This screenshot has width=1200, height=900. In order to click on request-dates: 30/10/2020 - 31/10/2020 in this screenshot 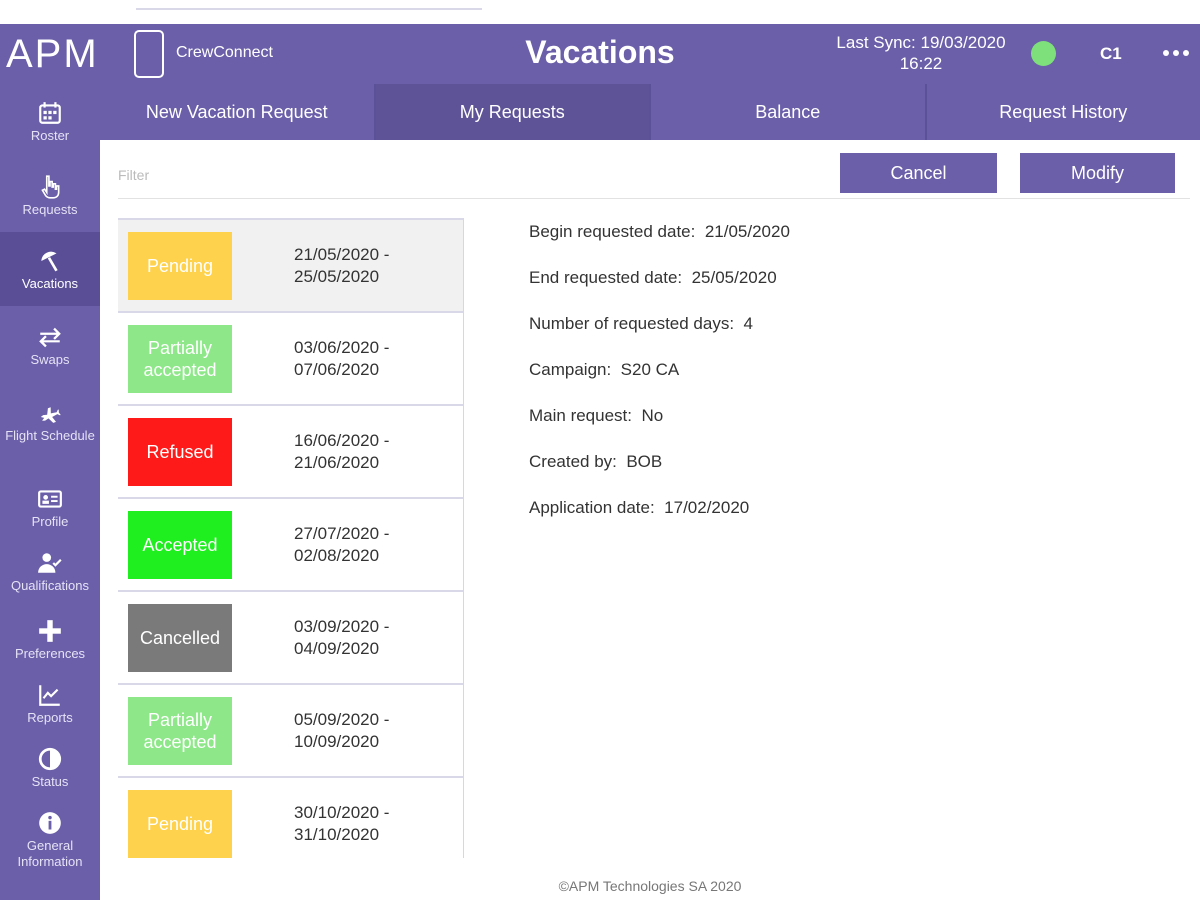, I will do `click(342, 823)`.